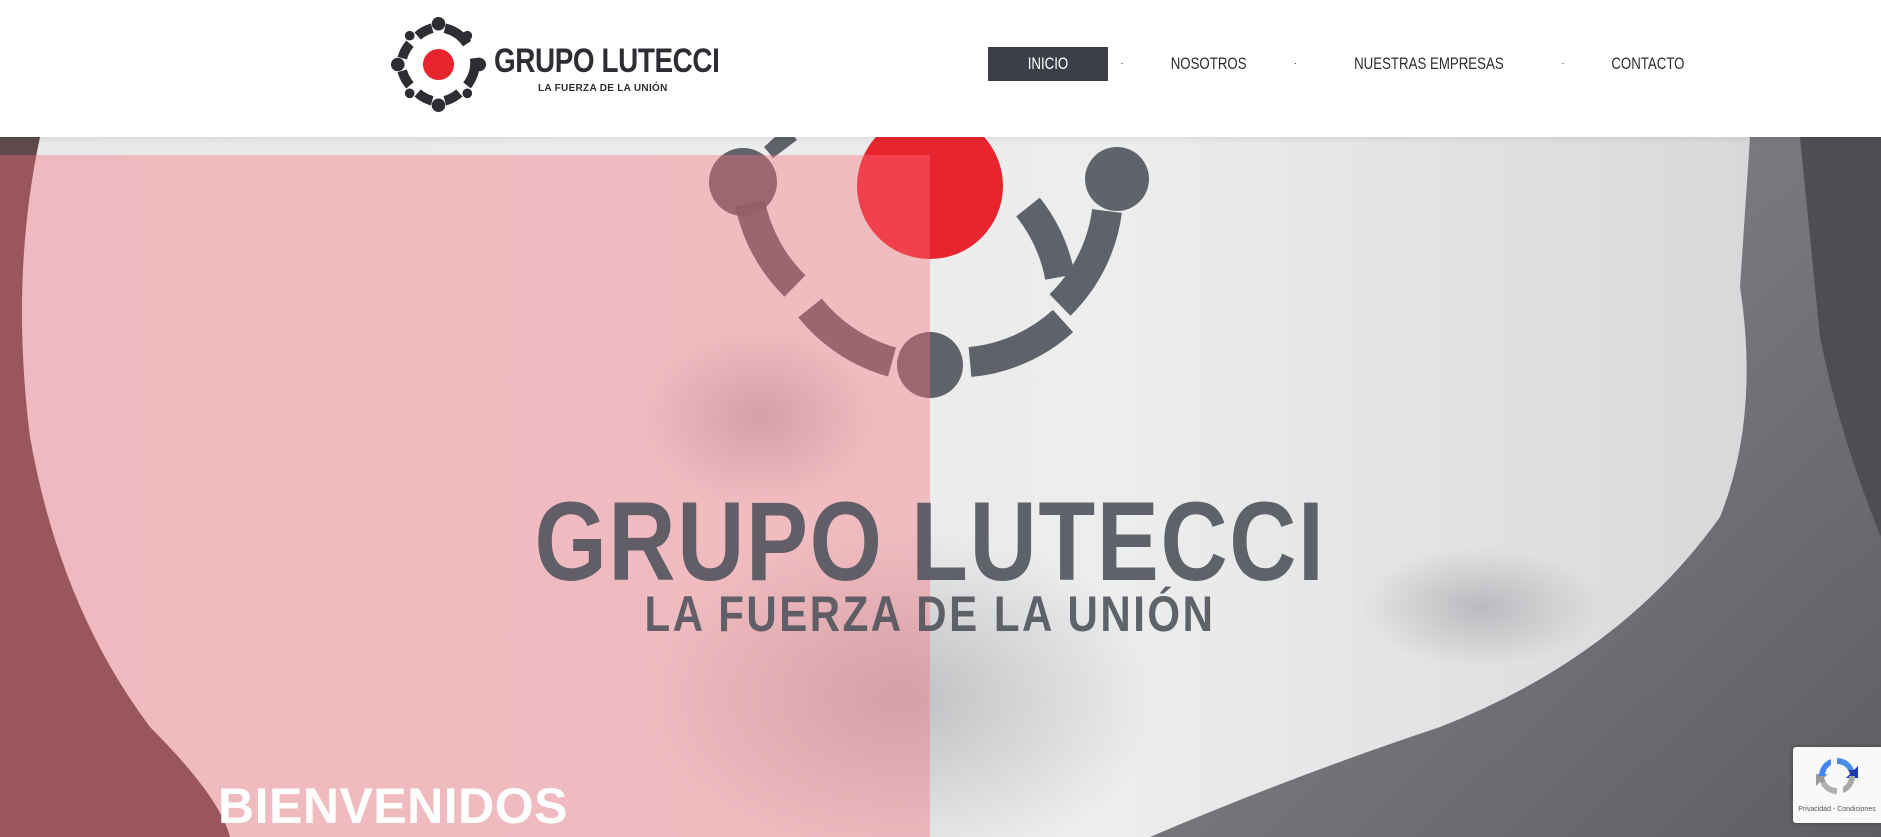 The width and height of the screenshot is (1881, 837). Describe the element at coordinates (1837, 776) in the screenshot. I see `recaptcha-icon` at that location.